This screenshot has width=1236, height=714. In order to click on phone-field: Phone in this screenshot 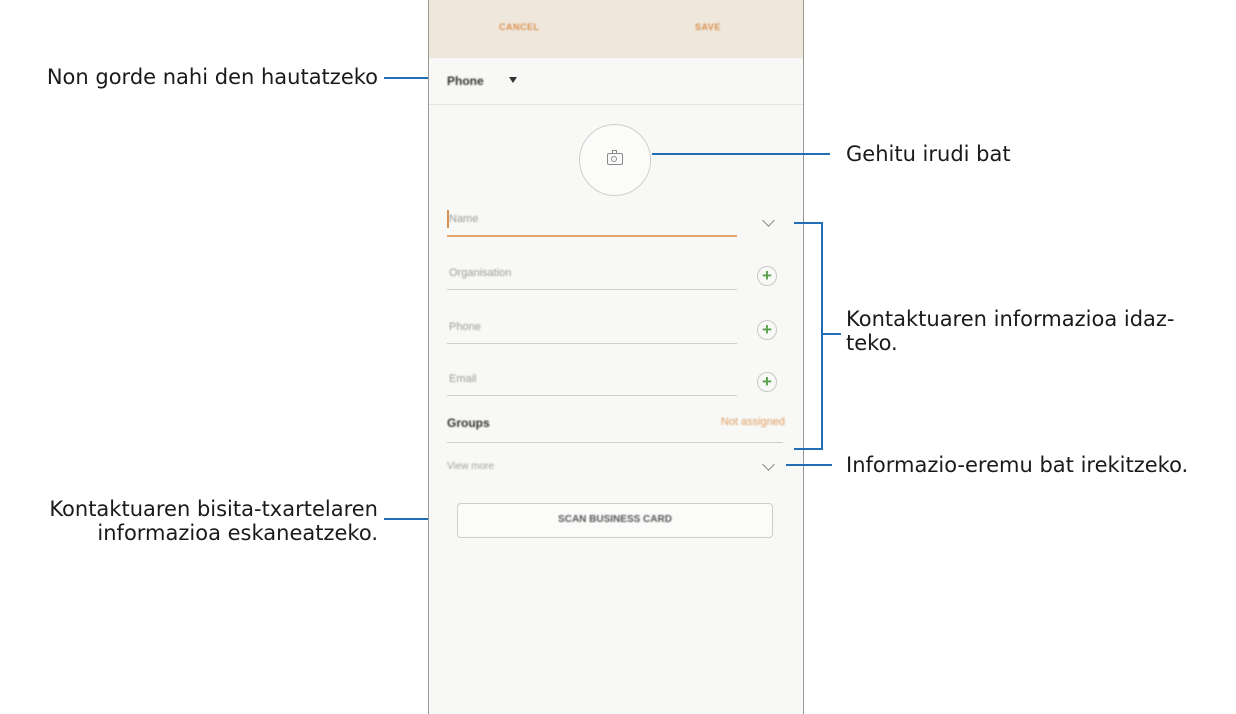, I will do `click(465, 327)`.